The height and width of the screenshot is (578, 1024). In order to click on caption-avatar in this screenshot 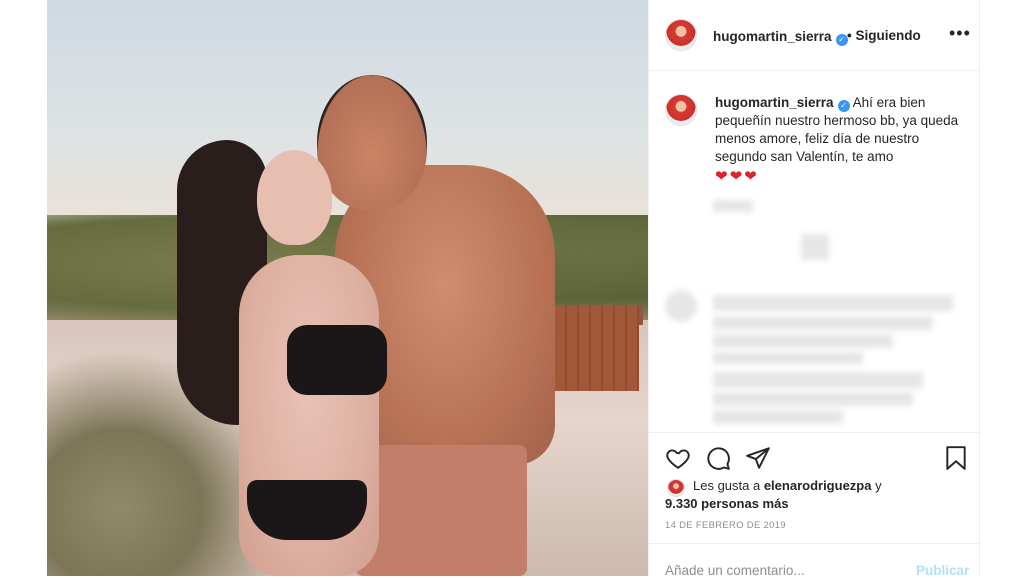, I will do `click(681, 110)`.